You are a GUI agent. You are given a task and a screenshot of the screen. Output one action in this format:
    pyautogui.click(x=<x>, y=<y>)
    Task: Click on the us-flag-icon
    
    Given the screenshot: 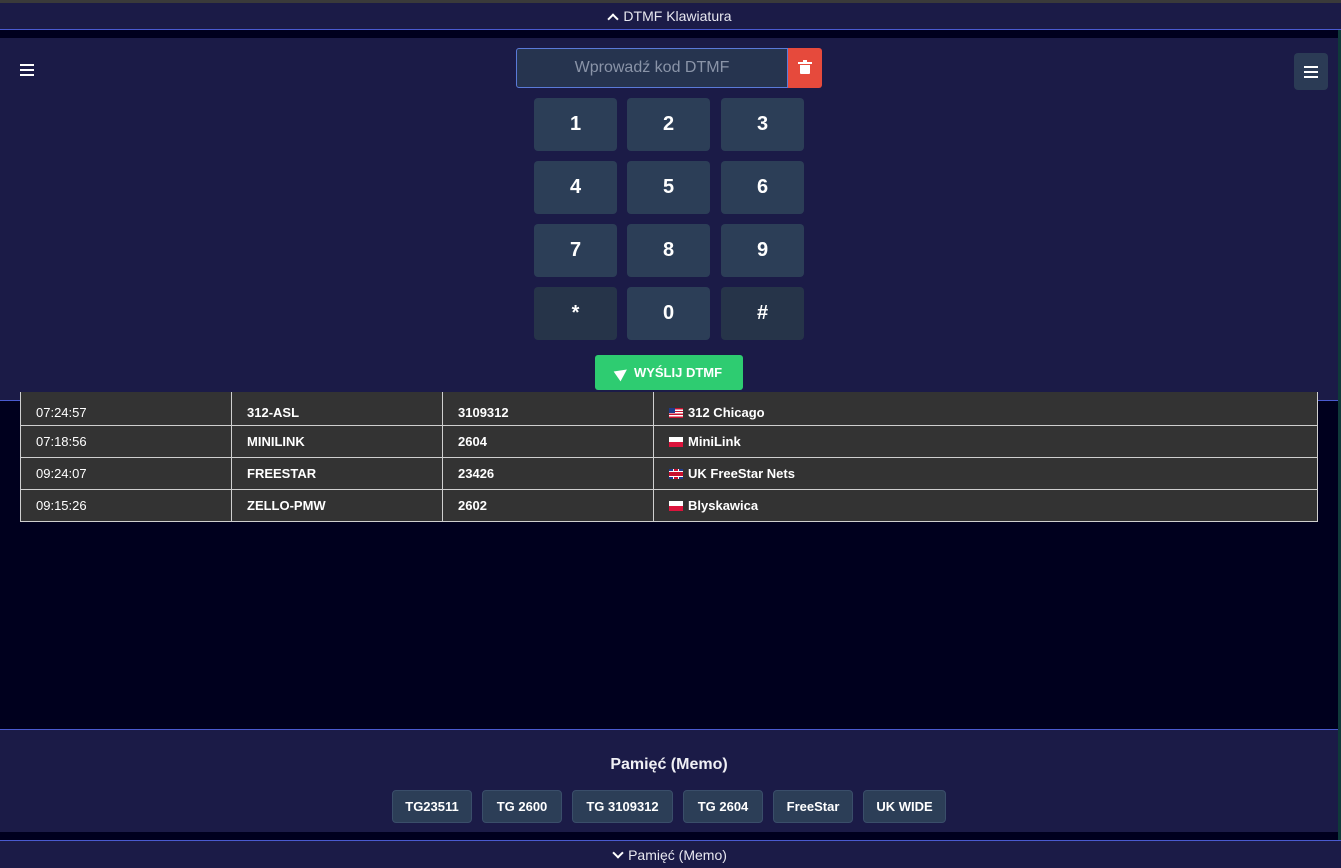 What is the action you would take?
    pyautogui.click(x=676, y=412)
    